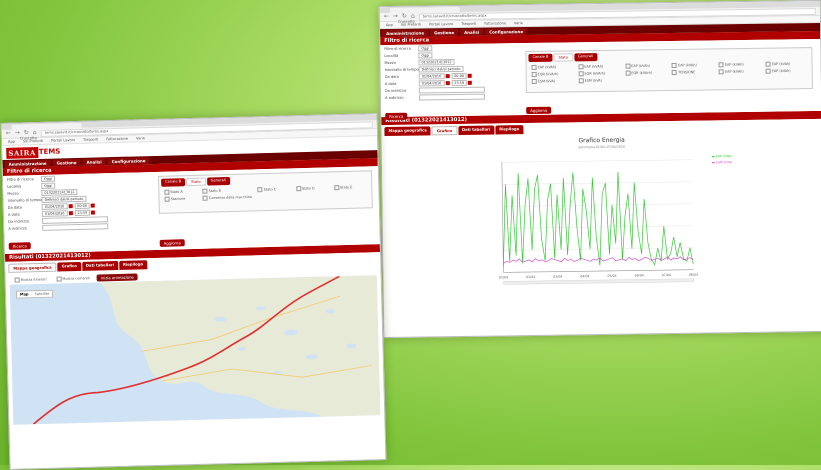 Image resolution: width=821 pixels, height=470 pixels. What do you see at coordinates (274, 189) in the screenshot?
I see `channel-checkbox: Stato C` at bounding box center [274, 189].